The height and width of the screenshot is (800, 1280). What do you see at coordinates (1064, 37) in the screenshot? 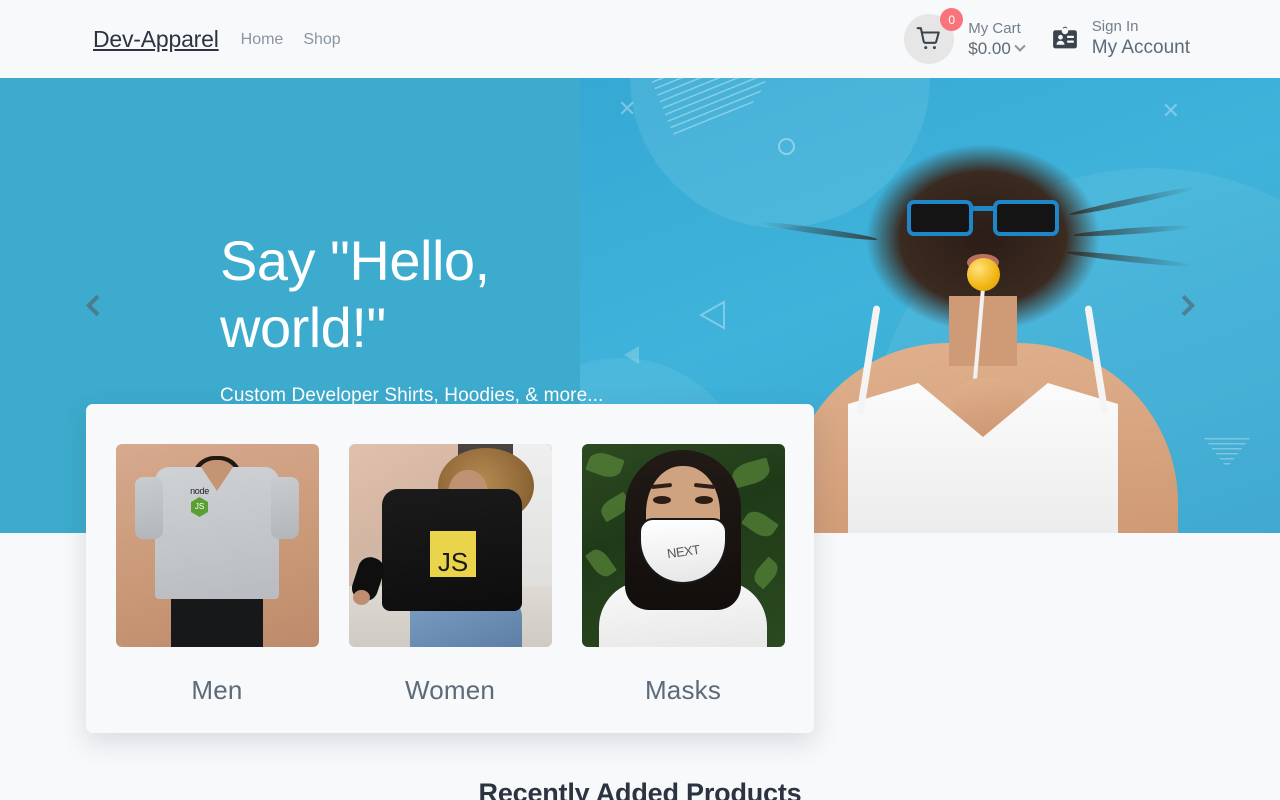
I see `id-badge-icon` at bounding box center [1064, 37].